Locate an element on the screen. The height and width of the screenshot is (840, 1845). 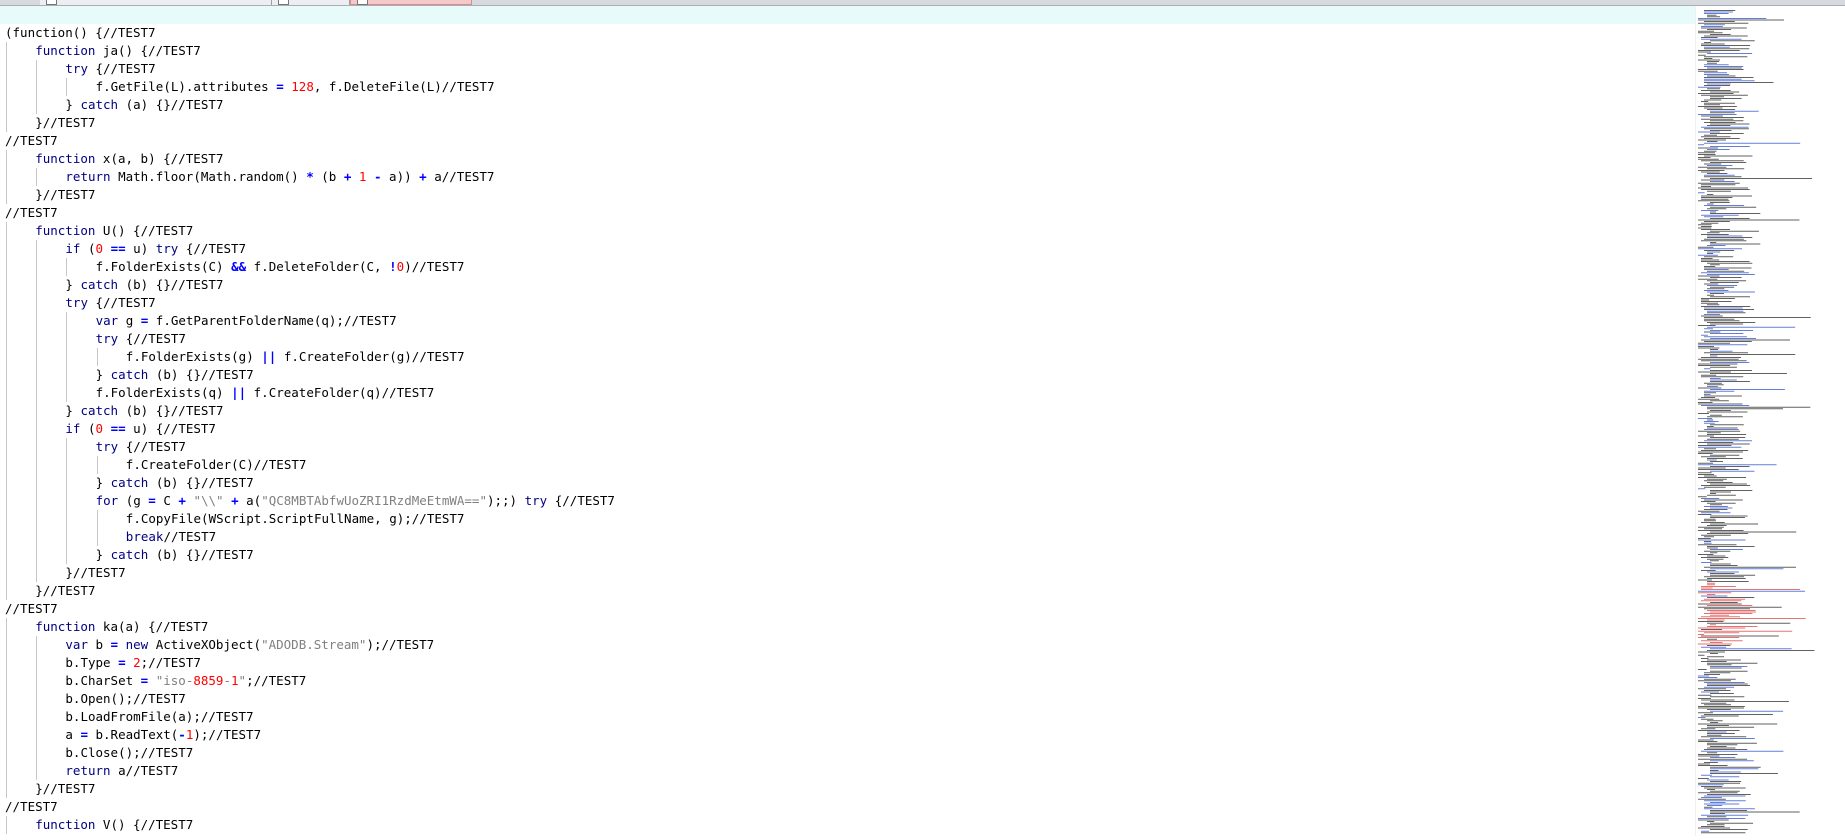
code-line: function ka(a) {//TEST7 is located at coordinates (847, 627).